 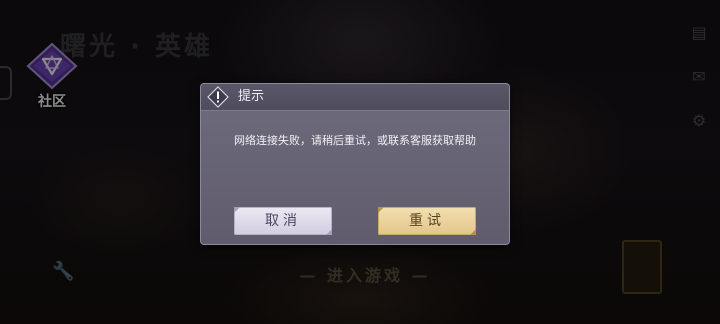 What do you see at coordinates (218, 97) in the screenshot?
I see `alert-diamond-icon` at bounding box center [218, 97].